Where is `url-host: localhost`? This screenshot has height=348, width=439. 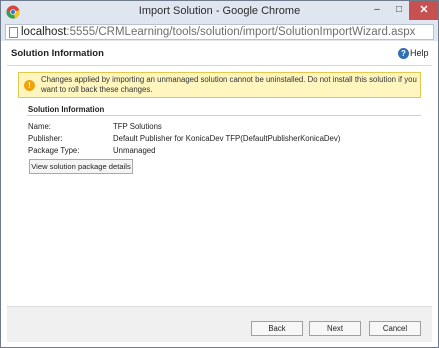
url-host: localhost is located at coordinates (44, 32).